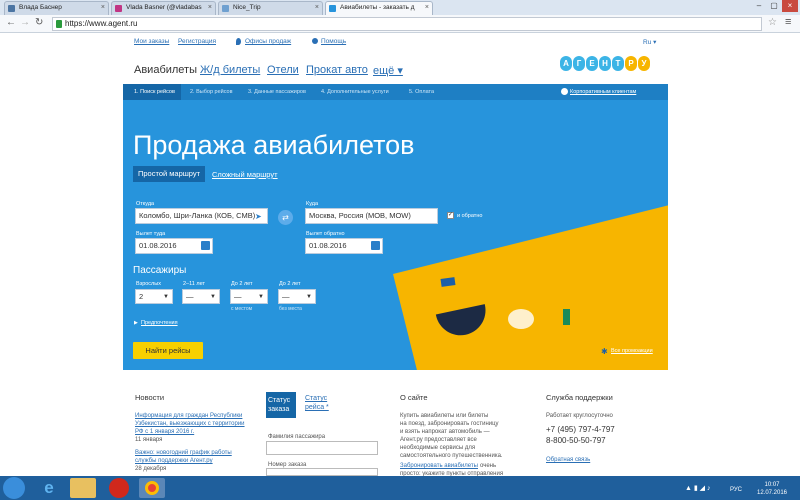 The width and height of the screenshot is (800, 500). What do you see at coordinates (245, 174) in the screenshot?
I see `tab-complex-route: Сложный маршрут` at bounding box center [245, 174].